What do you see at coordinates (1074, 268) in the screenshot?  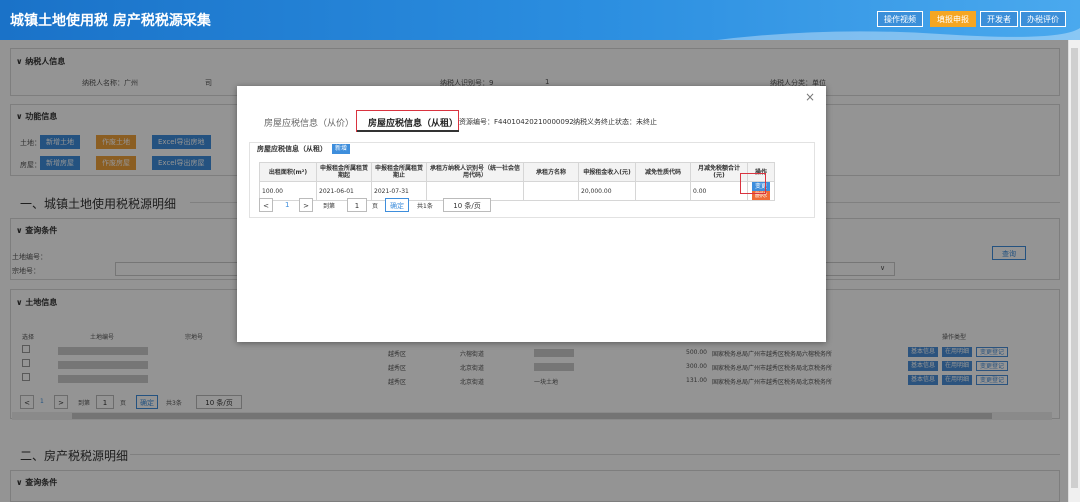 I see `page-vscroll-thumb` at bounding box center [1074, 268].